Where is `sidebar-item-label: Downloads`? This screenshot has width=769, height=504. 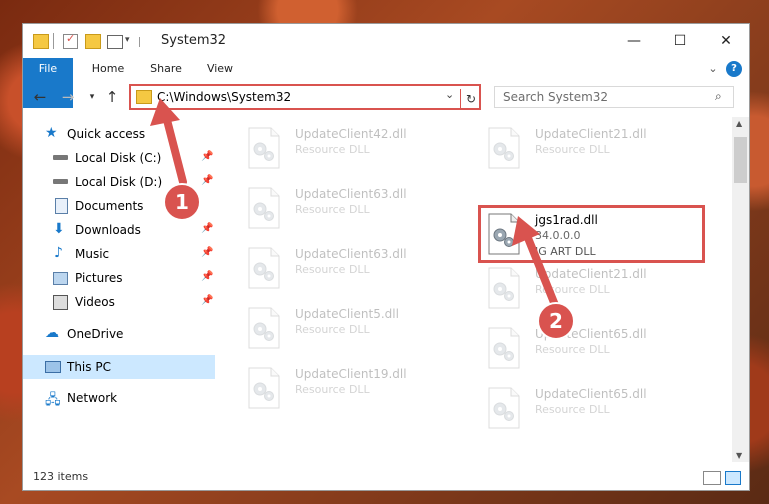
sidebar-item-label: Downloads is located at coordinates (108, 230).